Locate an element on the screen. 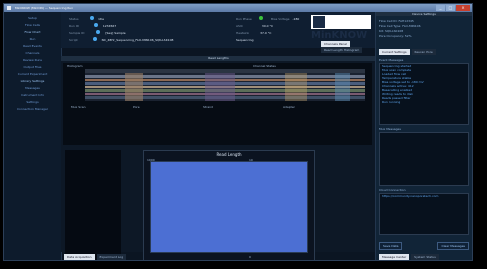  tab-rescan-pore: Rescan Pore is located at coordinates (423, 52).